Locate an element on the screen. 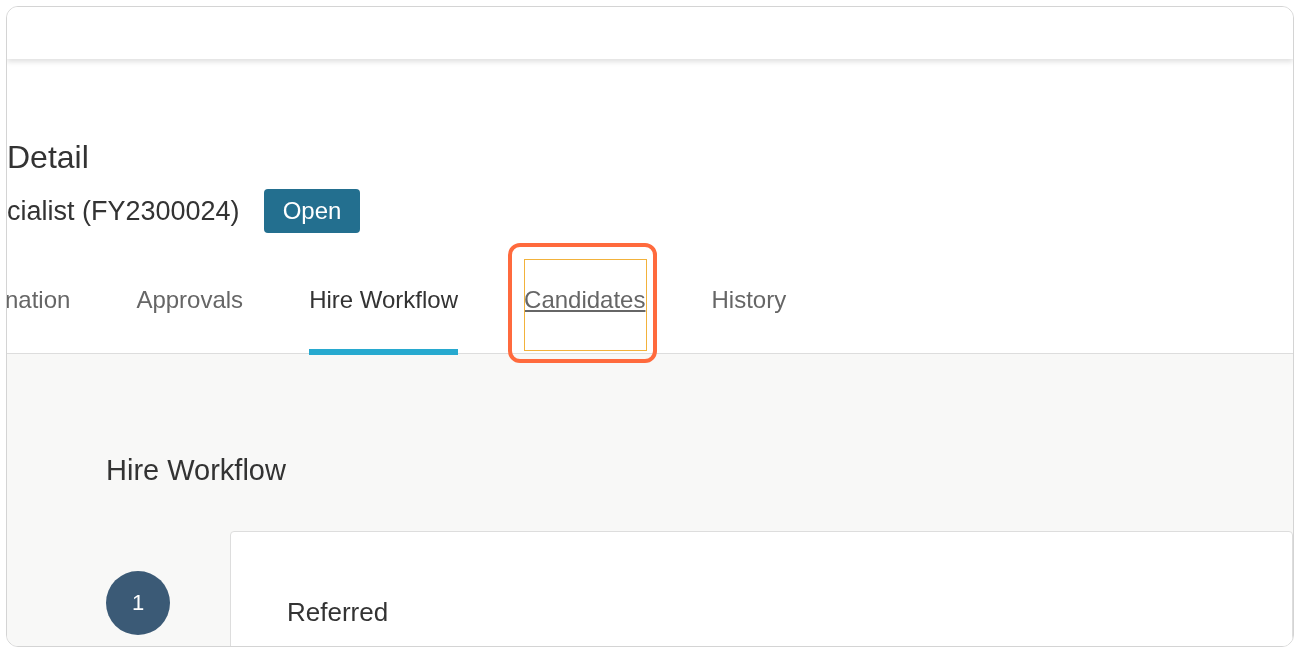 The height and width of the screenshot is (653, 1294). tab: nation is located at coordinates (39, 304).